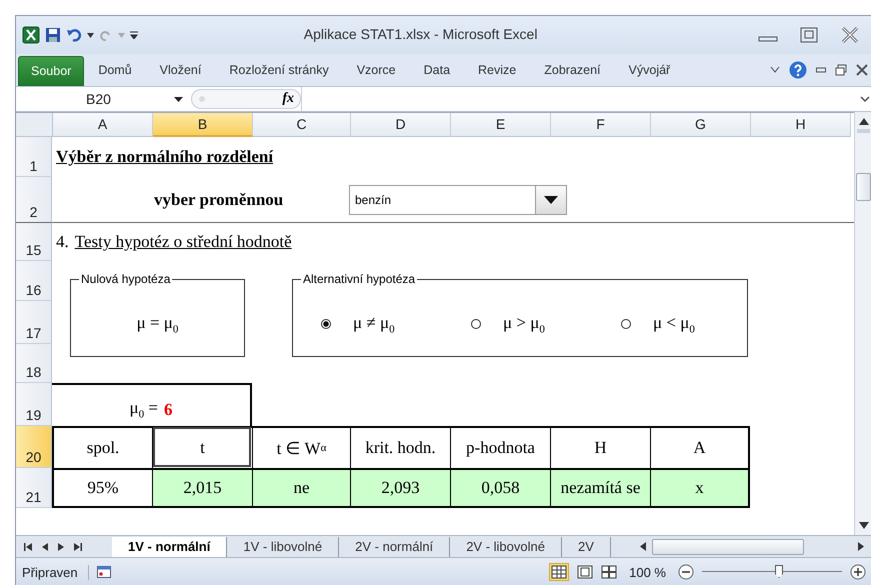 This screenshot has width=871, height=585. I want to click on column-header: G, so click(701, 125).